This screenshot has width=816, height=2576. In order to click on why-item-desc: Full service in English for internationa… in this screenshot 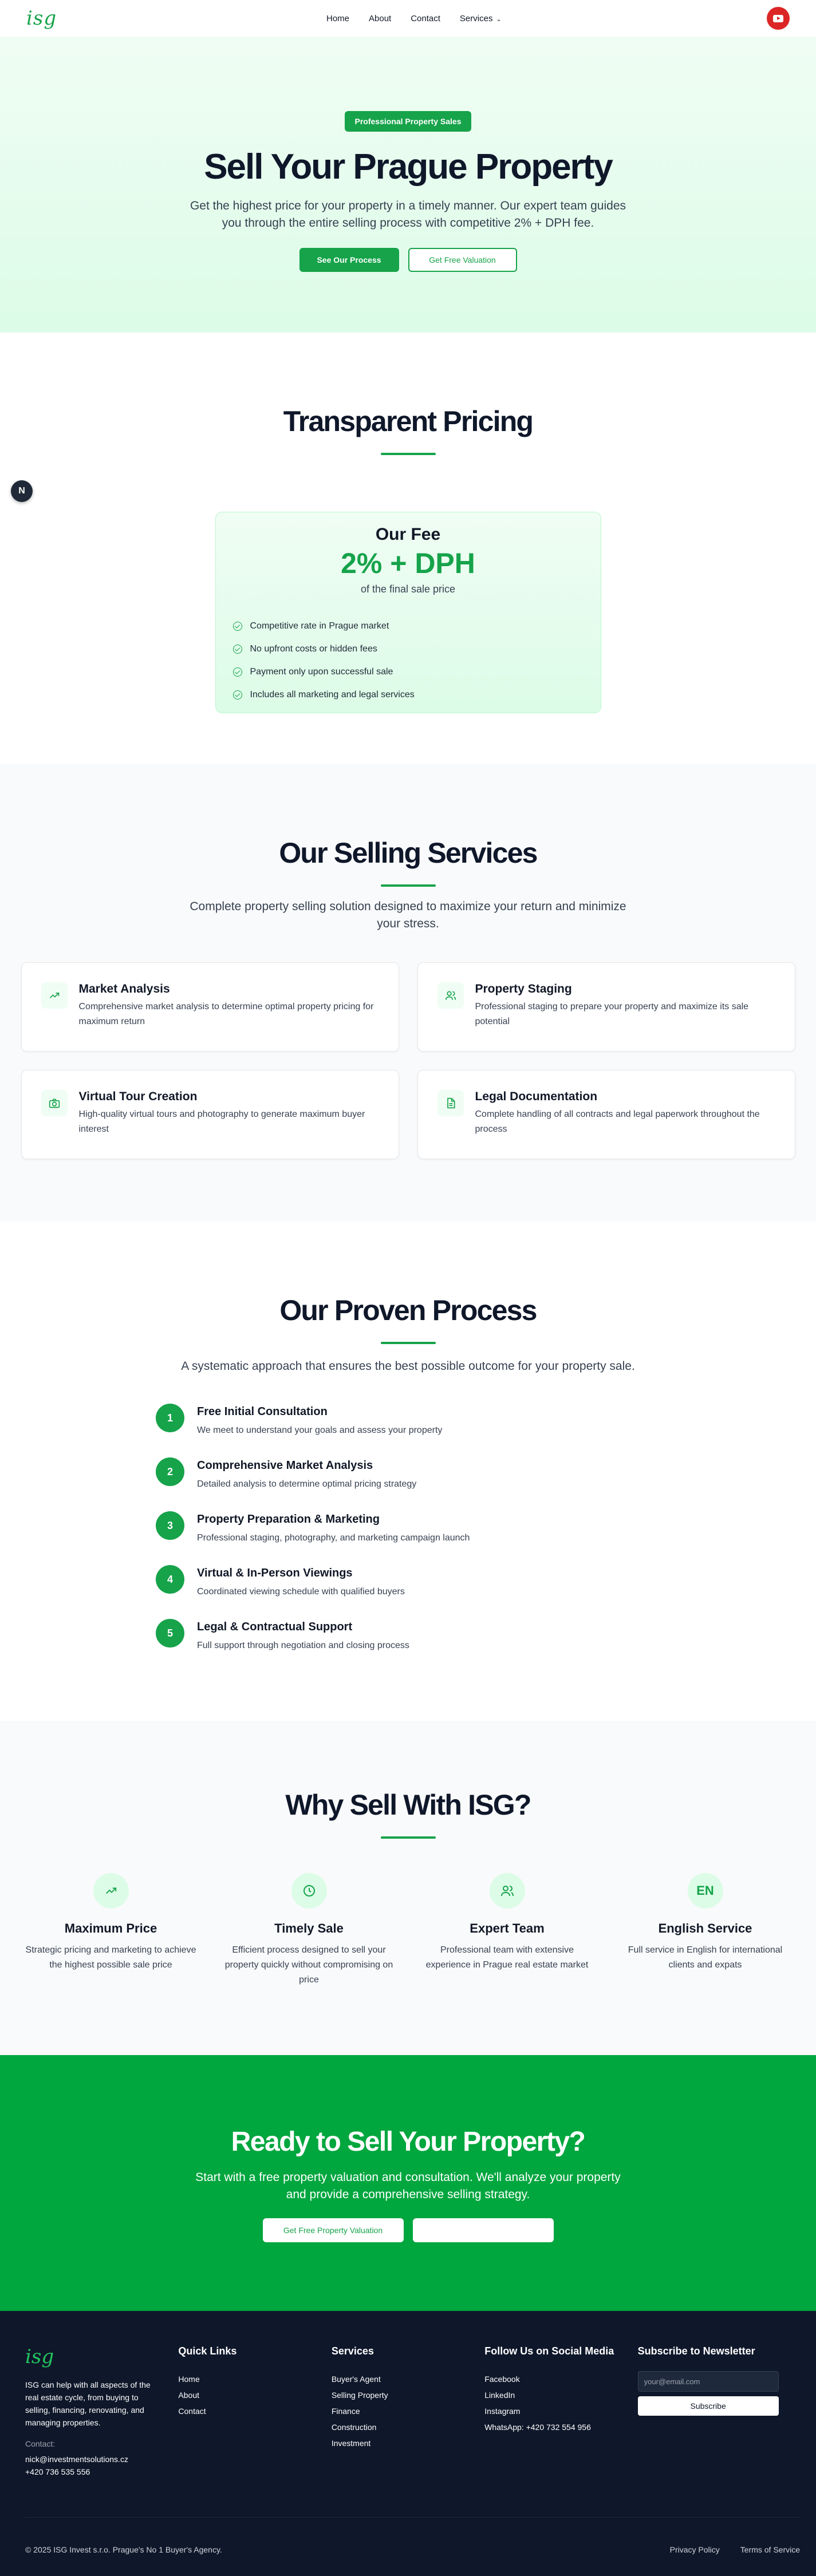, I will do `click(705, 1957)`.